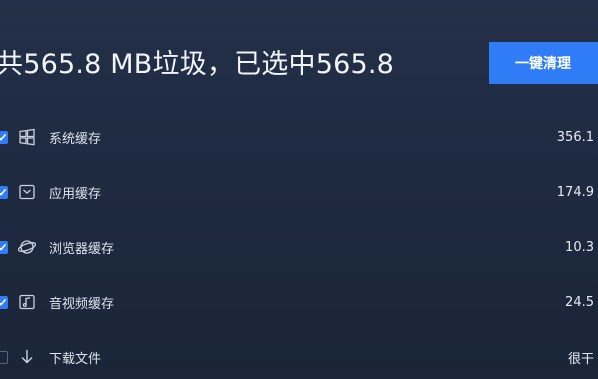 The width and height of the screenshot is (598, 379). I want to click on item-label: 下载文件, so click(75, 359).